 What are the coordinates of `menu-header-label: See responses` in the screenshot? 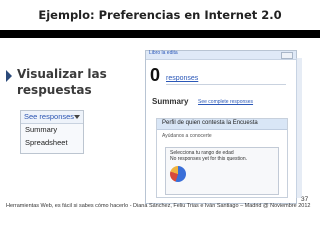 It's located at (49, 116).